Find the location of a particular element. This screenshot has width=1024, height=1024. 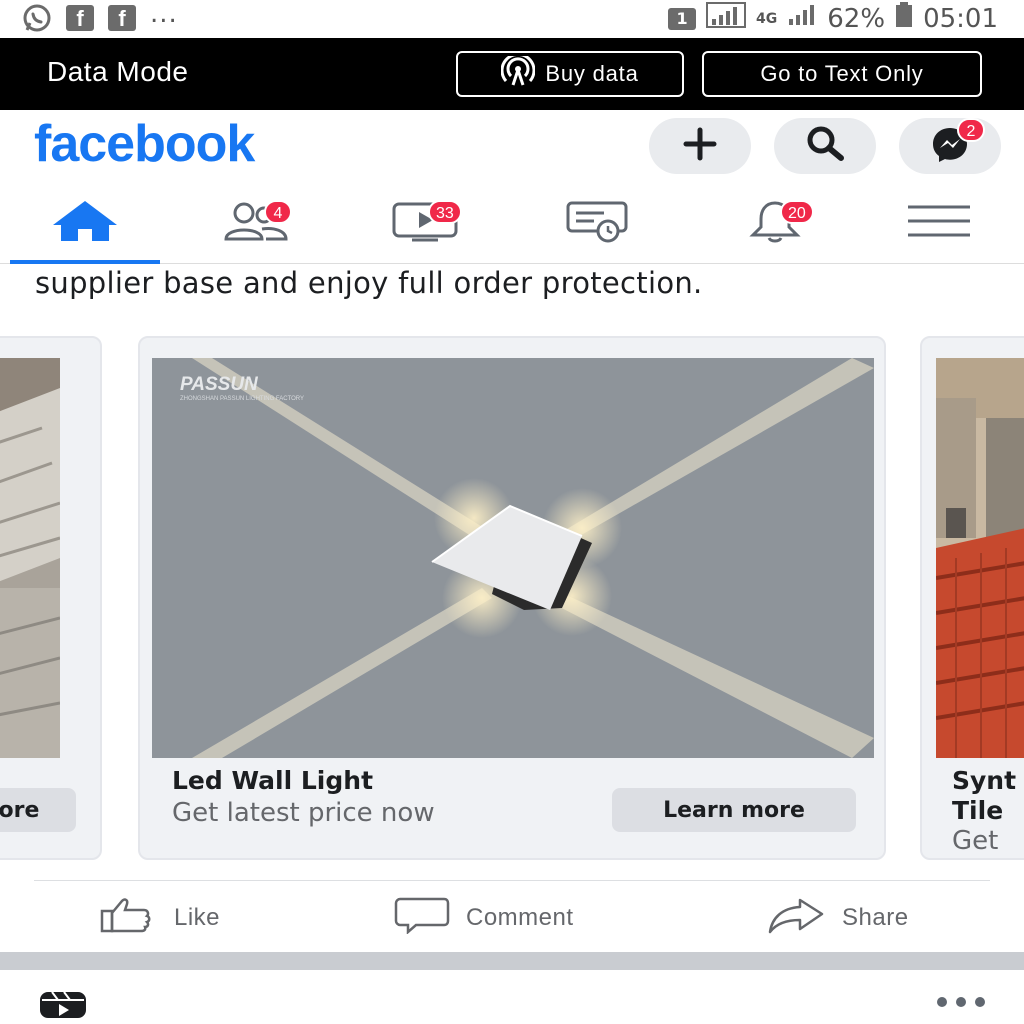

status-bar: f f ... 1 4G 62% 05:01 is located at coordinates (512, 19).